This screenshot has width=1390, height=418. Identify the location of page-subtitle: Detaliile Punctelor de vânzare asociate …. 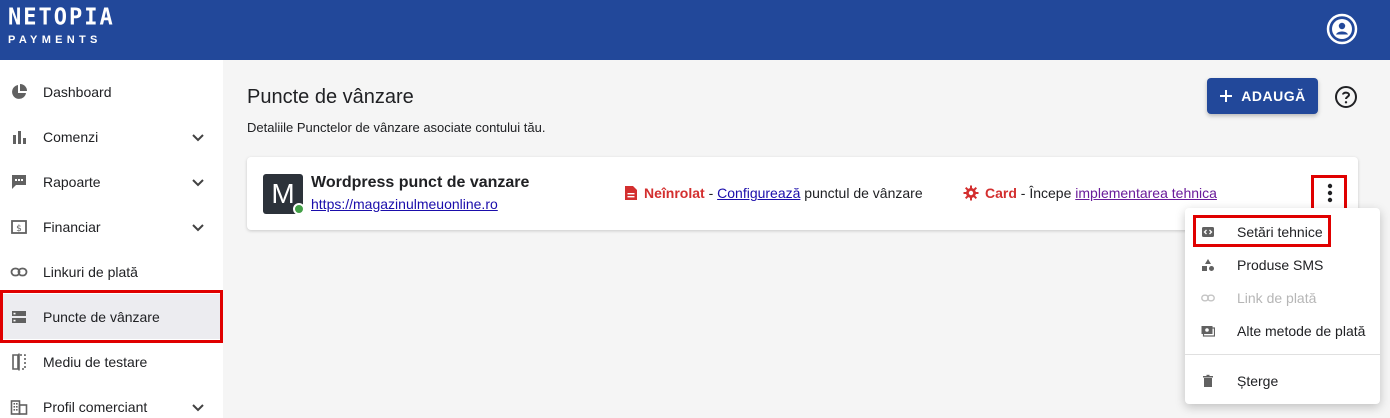
(396, 127).